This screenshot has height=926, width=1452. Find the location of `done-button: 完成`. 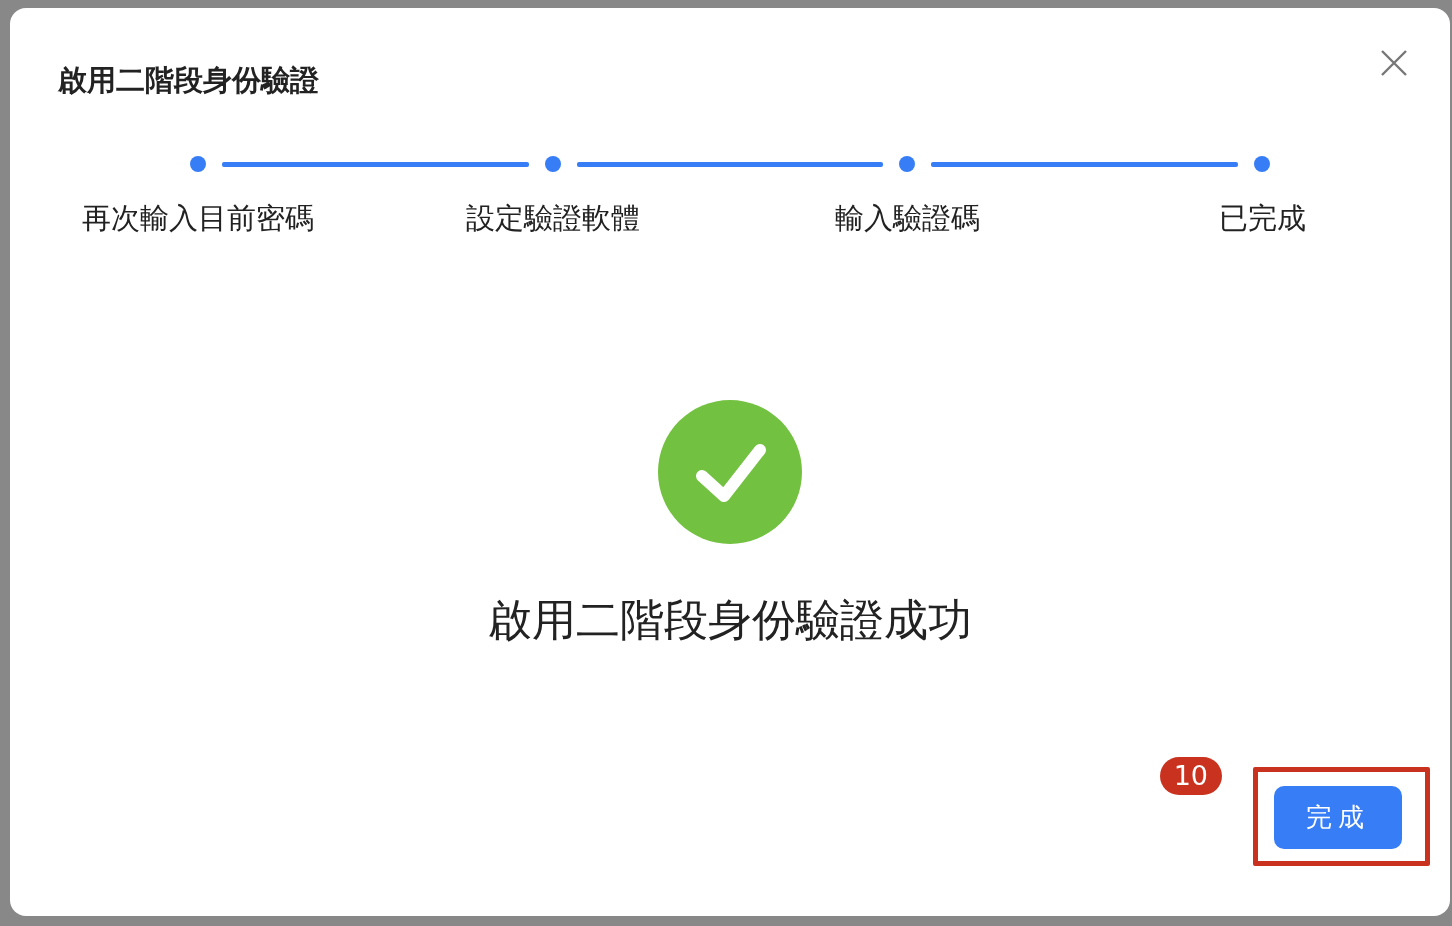

done-button: 完成 is located at coordinates (1338, 817).